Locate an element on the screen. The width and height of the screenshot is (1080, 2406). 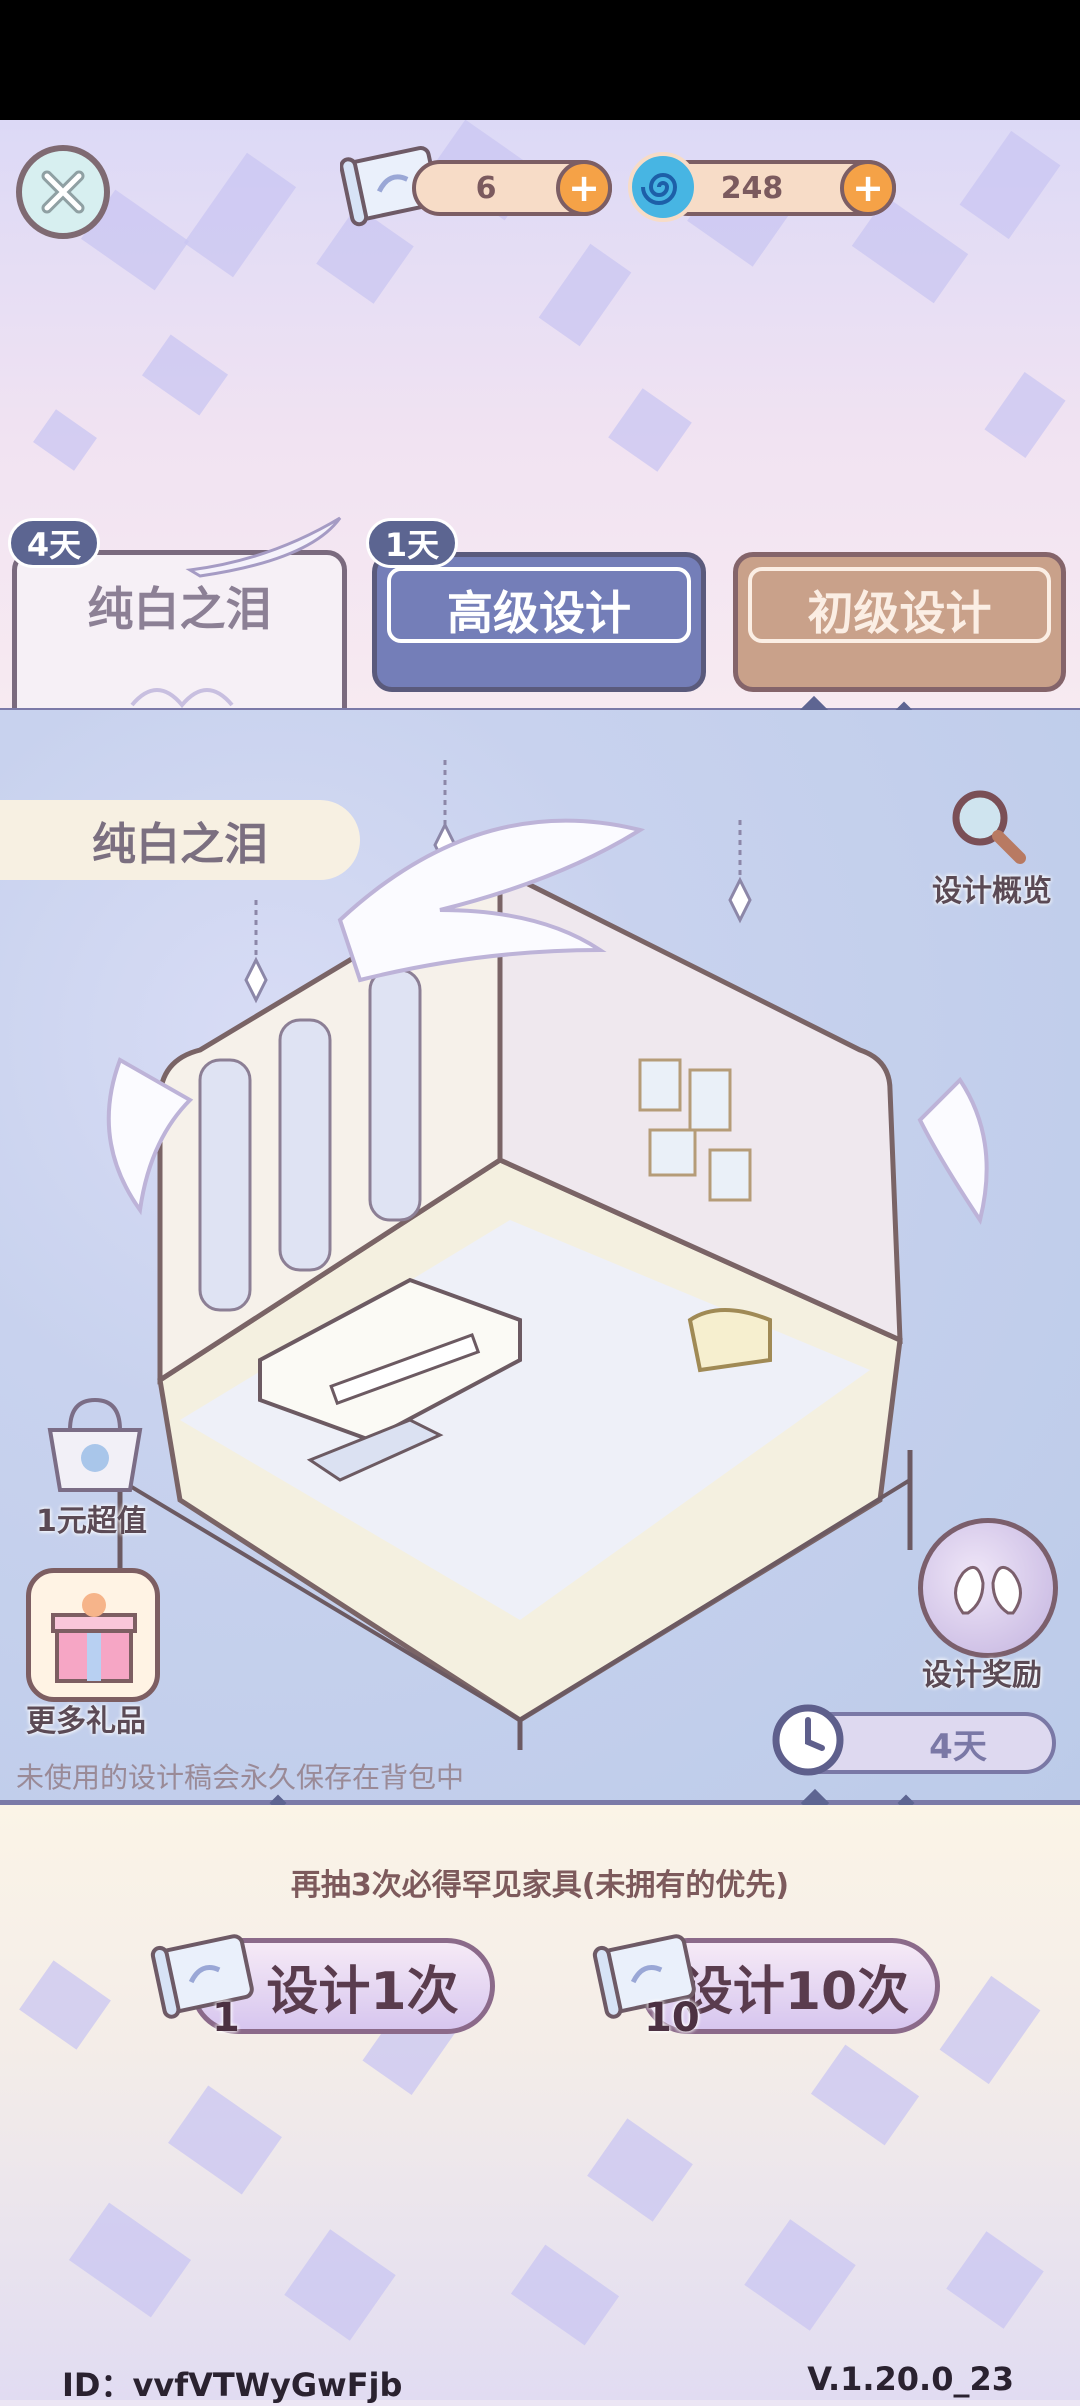
close-button is located at coordinates (63, 192).